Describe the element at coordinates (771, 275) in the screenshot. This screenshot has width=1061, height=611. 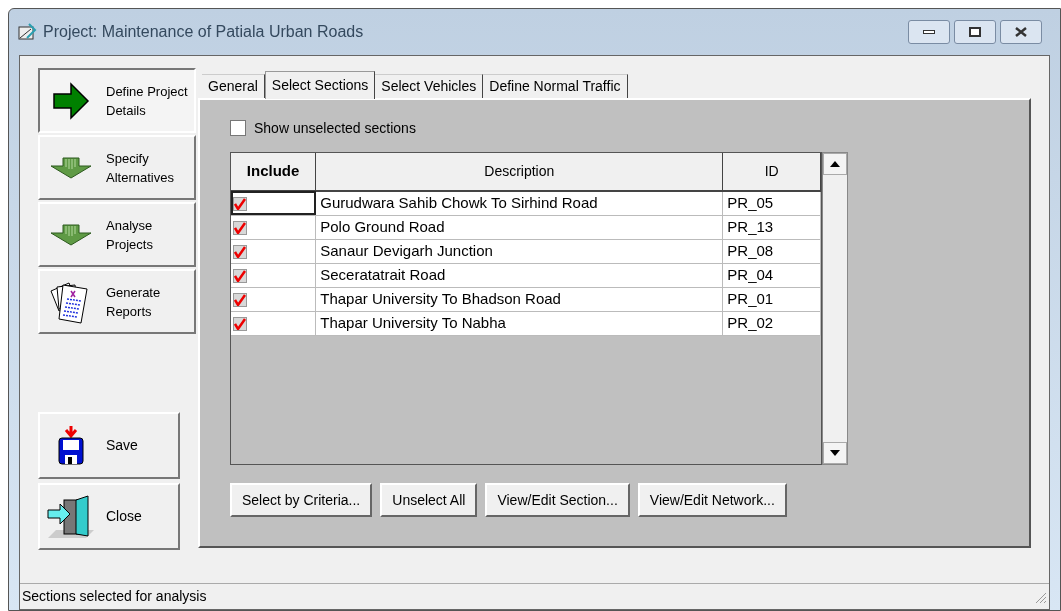
I see `table-cell: PR_04` at that location.